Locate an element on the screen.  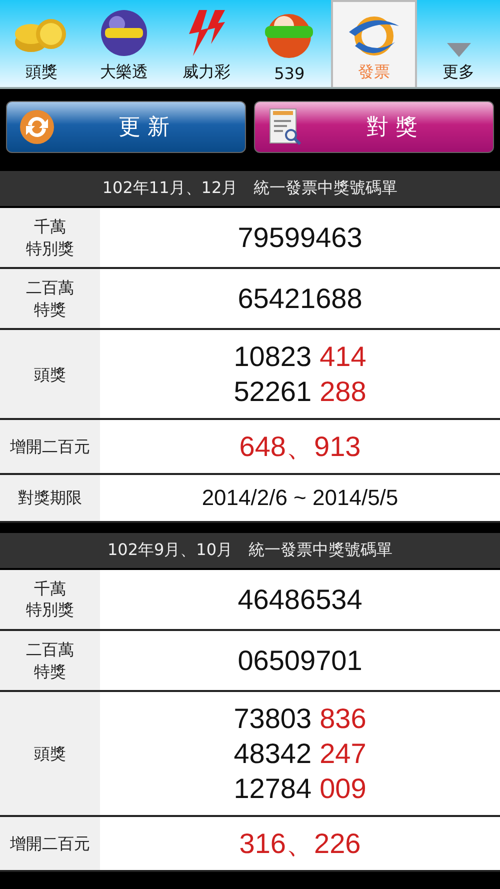
refresh-icon is located at coordinates (37, 127).